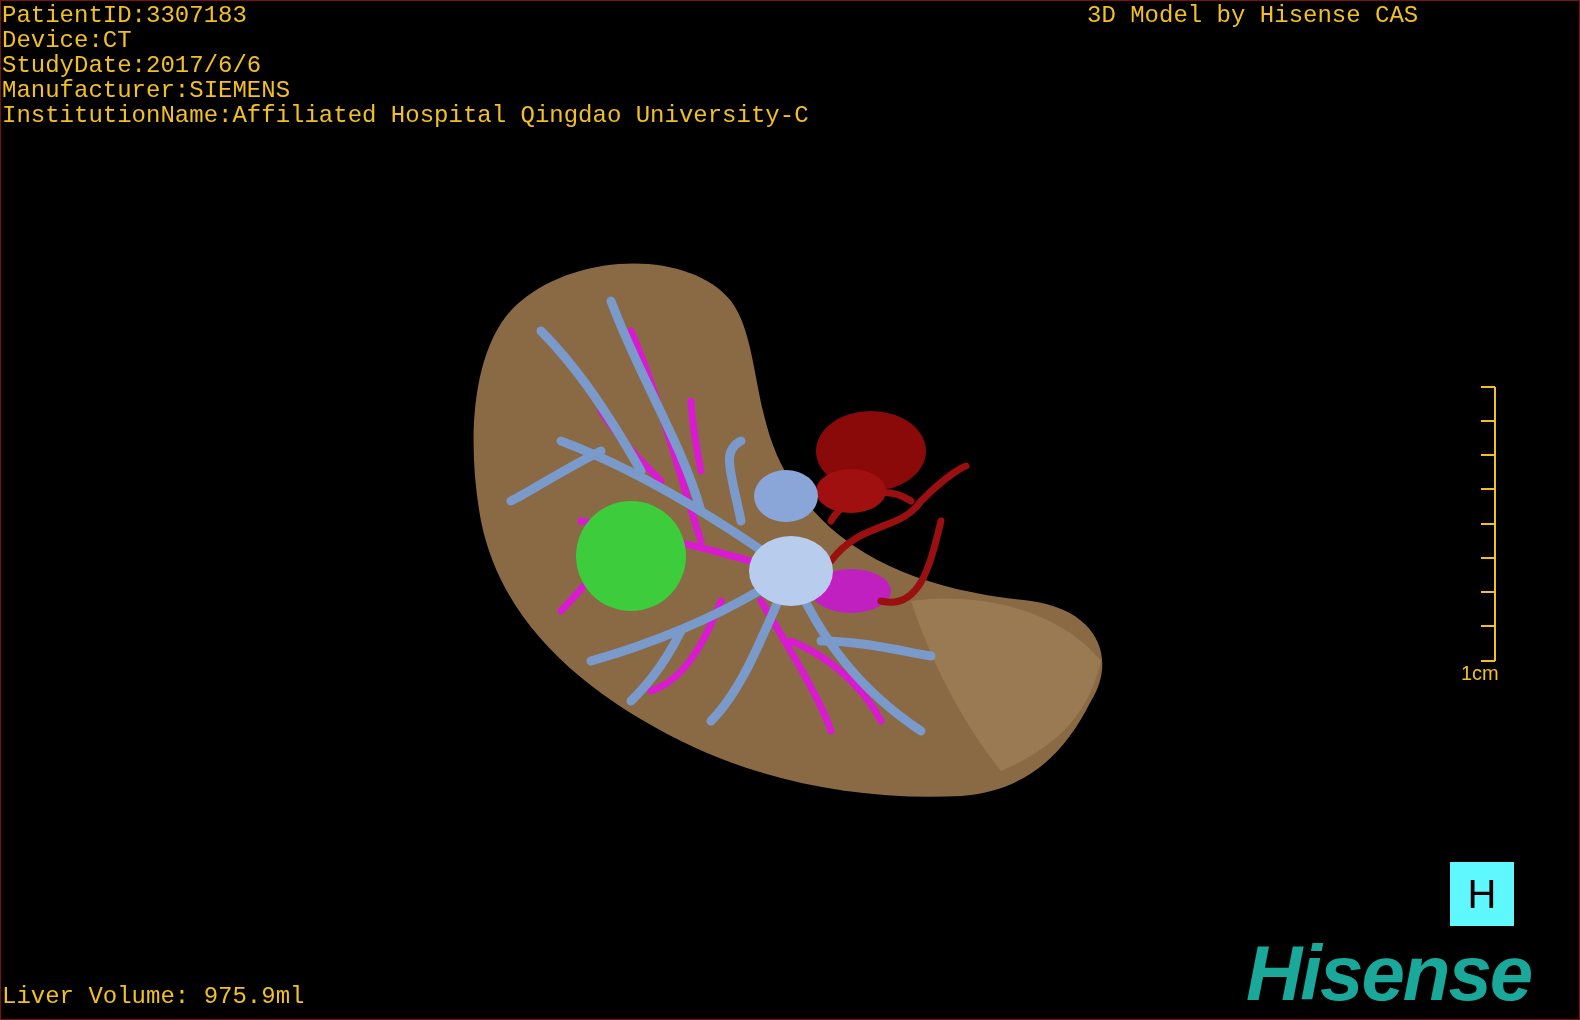  What do you see at coordinates (125, 15) in the screenshot?
I see `patient-info-line: PatientID:3307183` at bounding box center [125, 15].